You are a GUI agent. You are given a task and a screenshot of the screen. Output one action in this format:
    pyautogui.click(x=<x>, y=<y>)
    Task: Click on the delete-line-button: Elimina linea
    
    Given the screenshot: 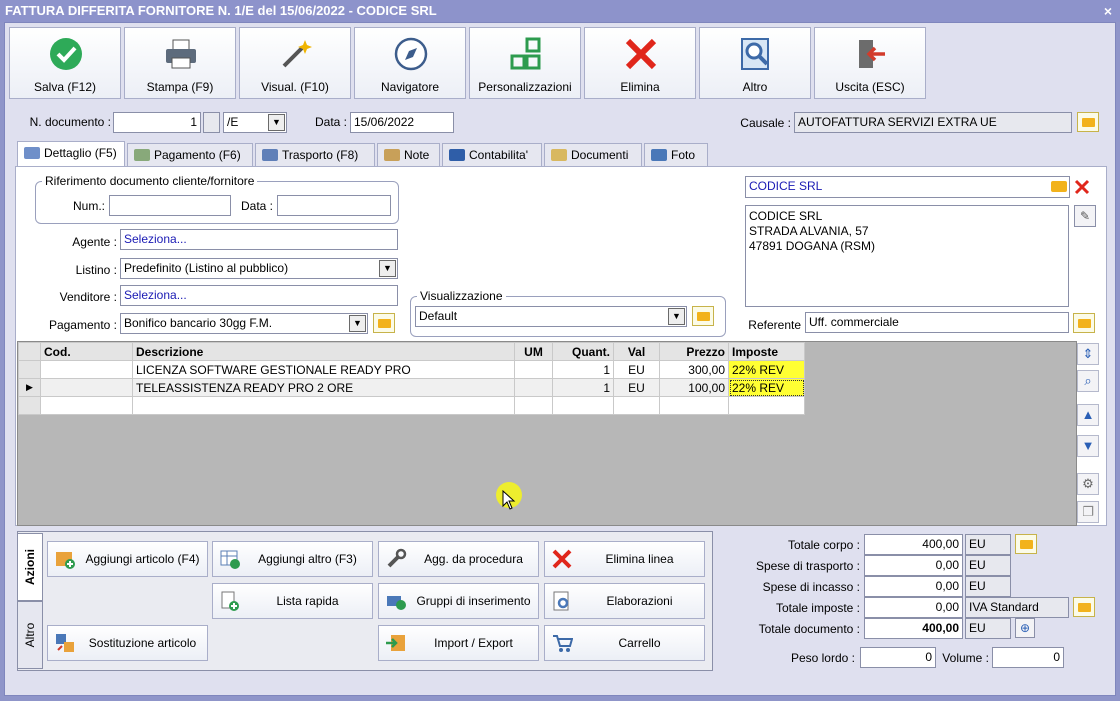 What is the action you would take?
    pyautogui.click(x=624, y=559)
    